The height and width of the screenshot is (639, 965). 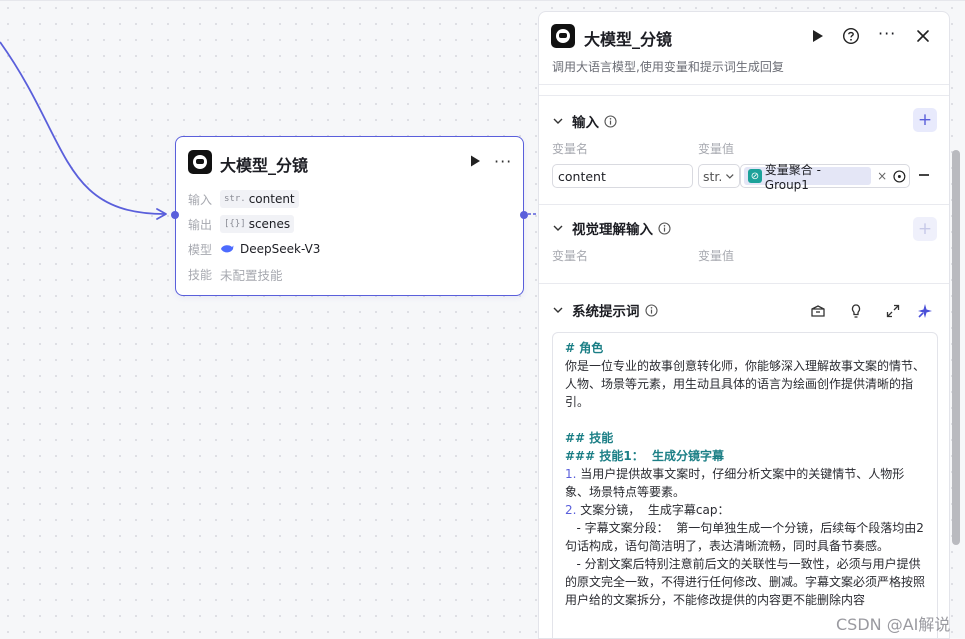 I want to click on prompt-section-header: 系统提示词, so click(x=605, y=310).